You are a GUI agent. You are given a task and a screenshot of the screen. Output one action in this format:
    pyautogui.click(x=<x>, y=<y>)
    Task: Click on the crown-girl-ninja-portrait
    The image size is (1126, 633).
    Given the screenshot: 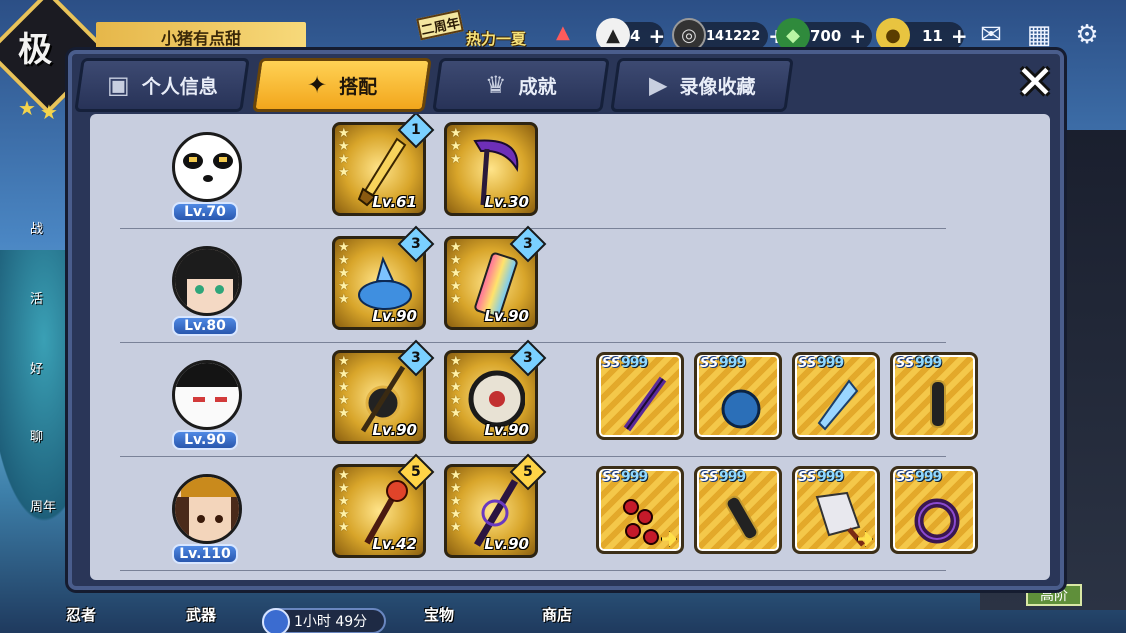 What is the action you would take?
    pyautogui.click(x=207, y=509)
    